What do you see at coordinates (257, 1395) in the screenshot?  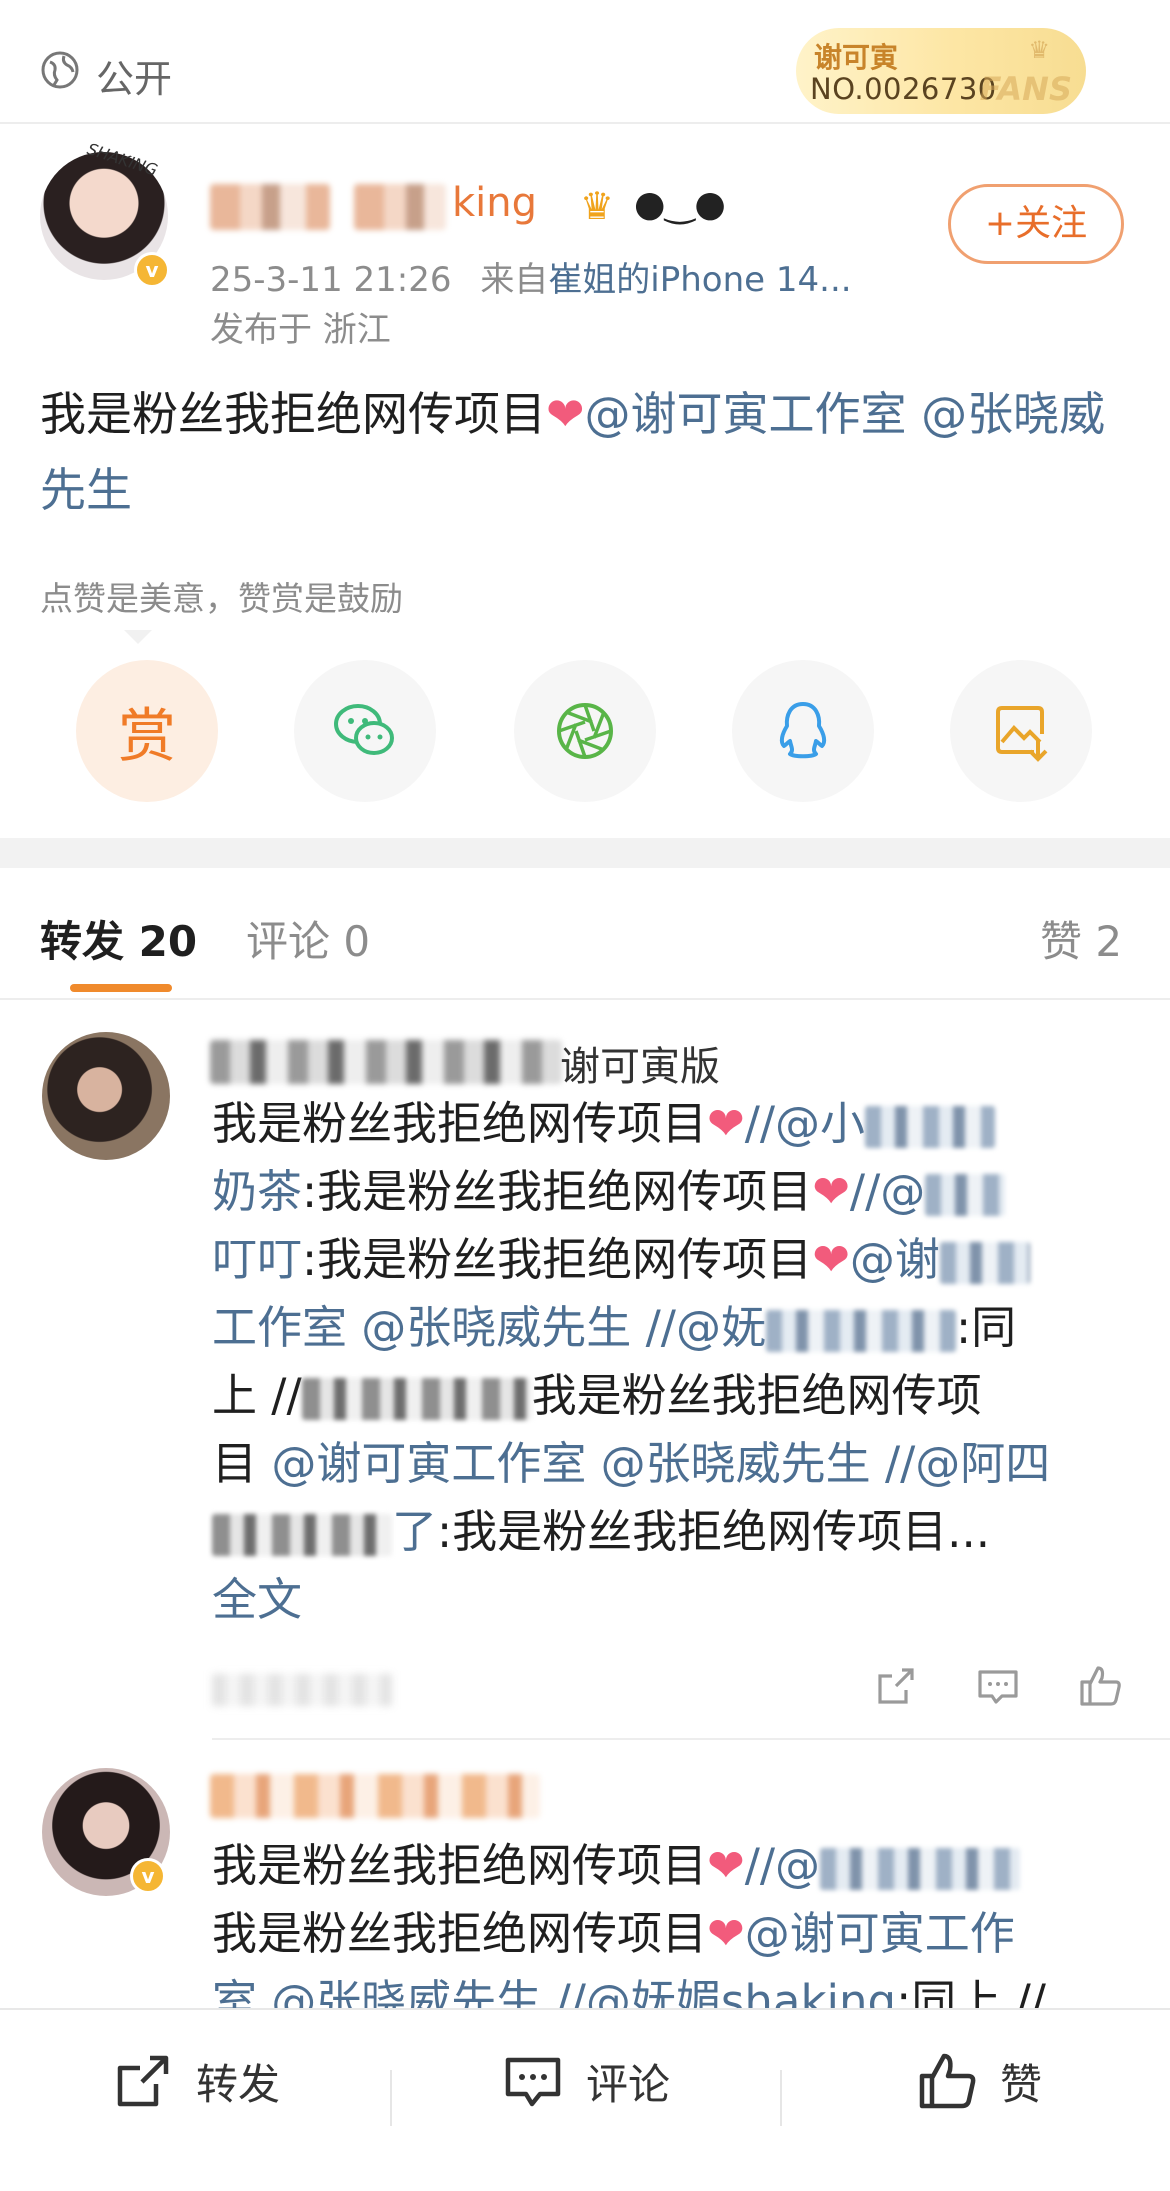 I see `repost-segment: 上 //` at bounding box center [257, 1395].